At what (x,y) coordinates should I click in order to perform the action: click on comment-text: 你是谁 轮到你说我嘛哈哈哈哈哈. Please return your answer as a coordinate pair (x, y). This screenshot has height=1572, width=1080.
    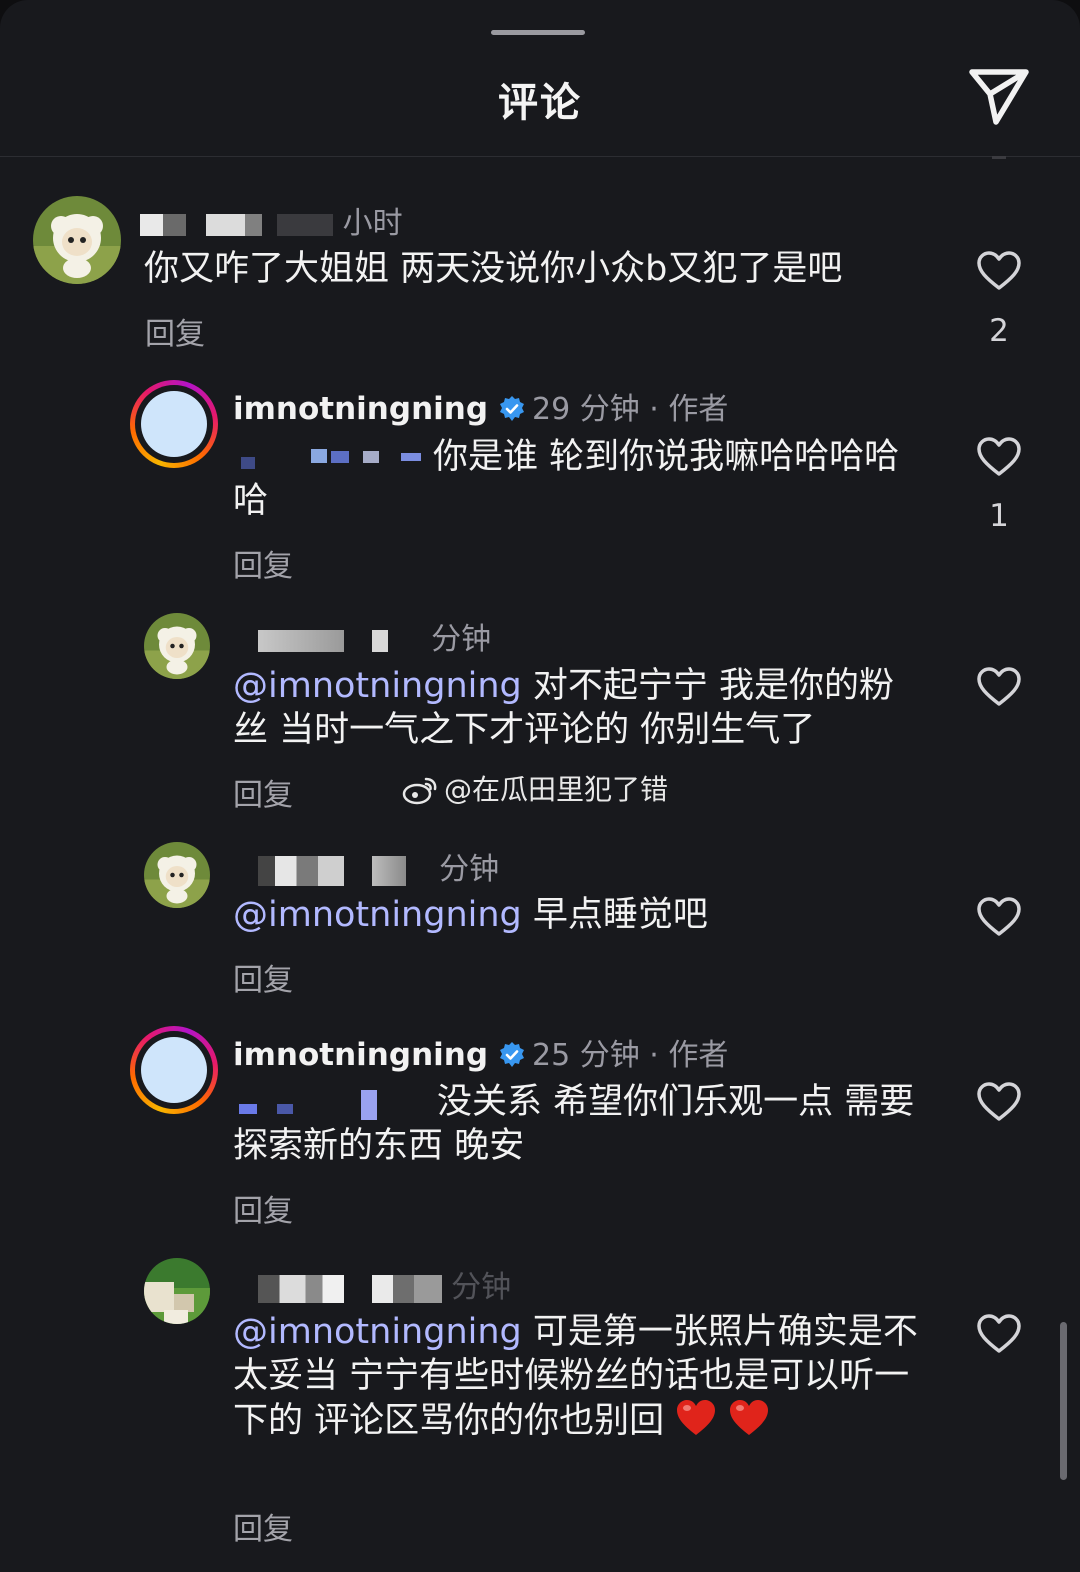
    Looking at the image, I should click on (566, 479).